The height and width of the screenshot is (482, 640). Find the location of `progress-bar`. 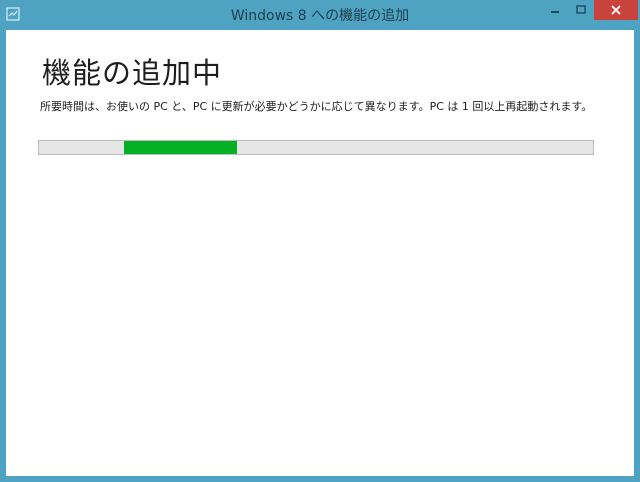

progress-bar is located at coordinates (316, 147).